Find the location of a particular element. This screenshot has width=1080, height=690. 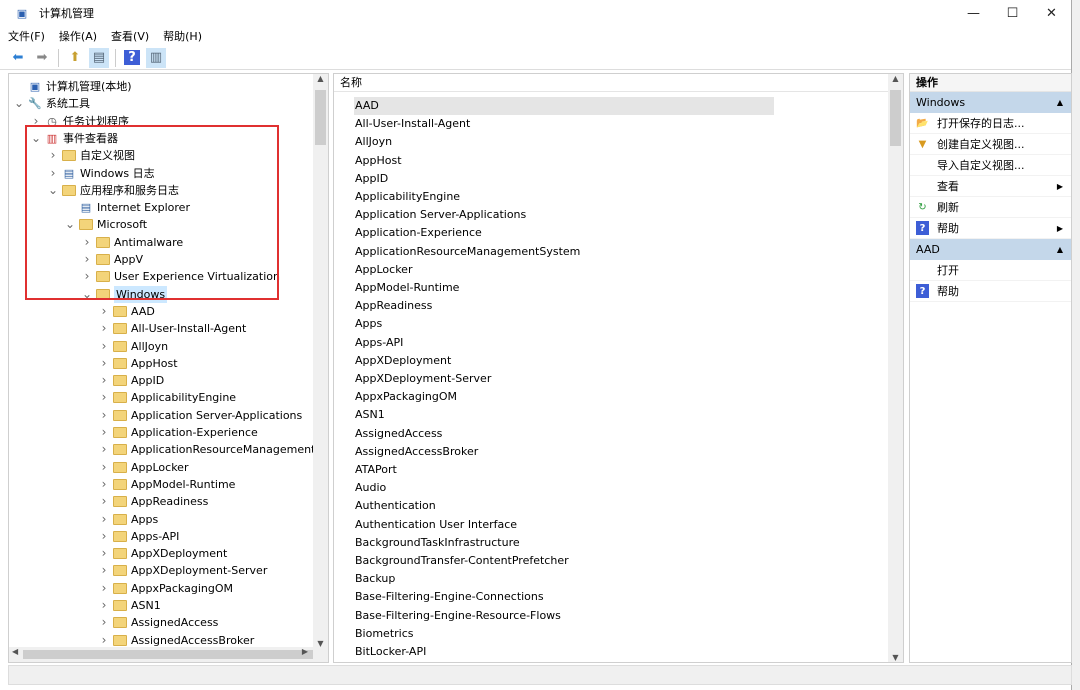

back-icon: ⬅ is located at coordinates (18, 58).